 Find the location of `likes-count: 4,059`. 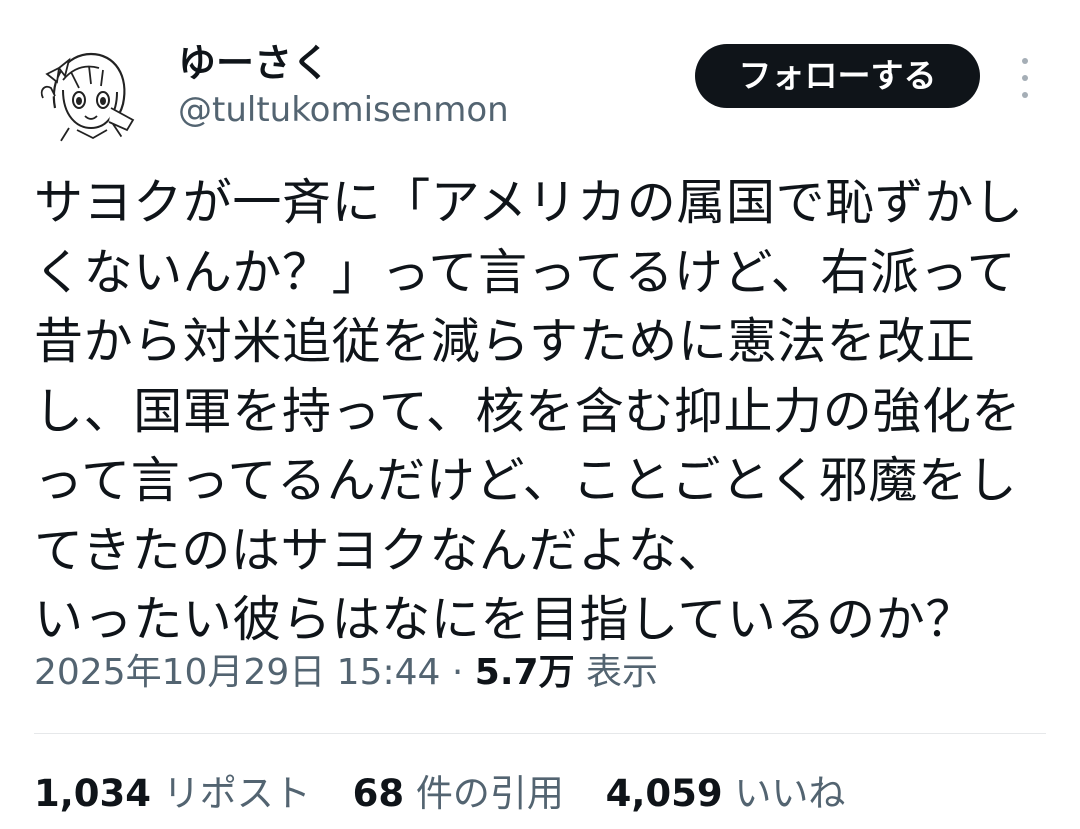

likes-count: 4,059 is located at coordinates (664, 793).